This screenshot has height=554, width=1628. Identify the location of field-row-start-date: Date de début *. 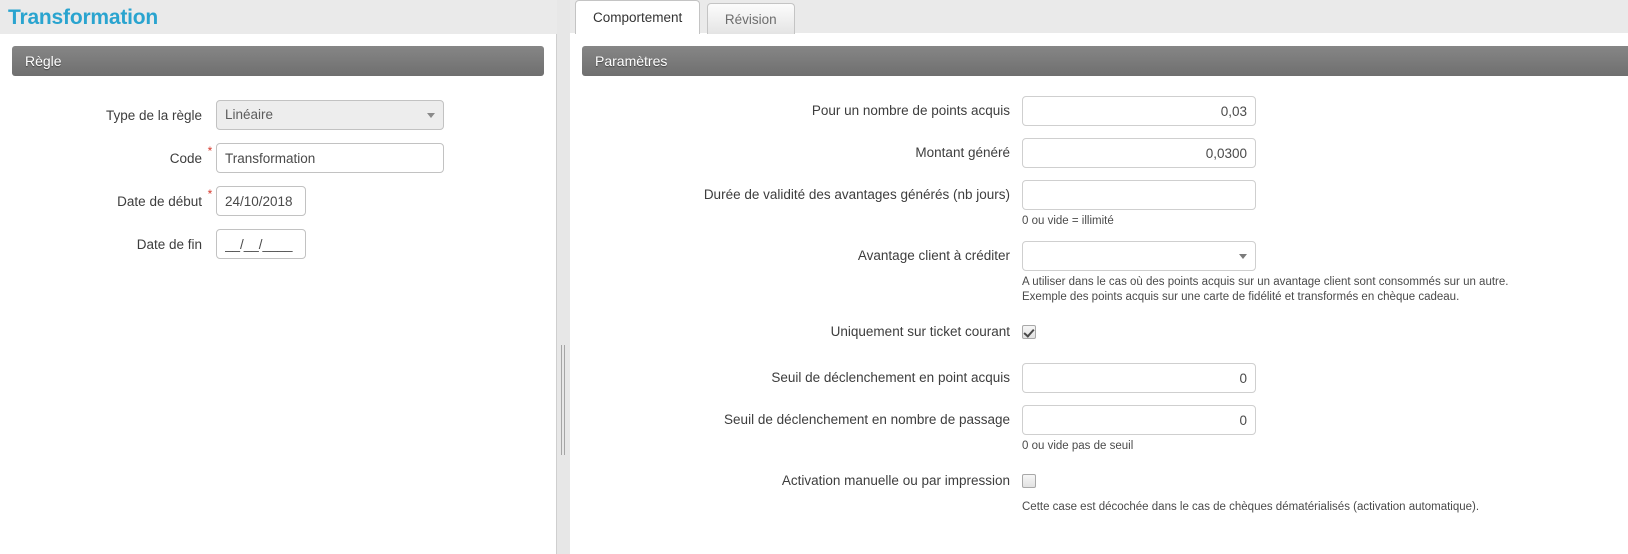
(278, 201).